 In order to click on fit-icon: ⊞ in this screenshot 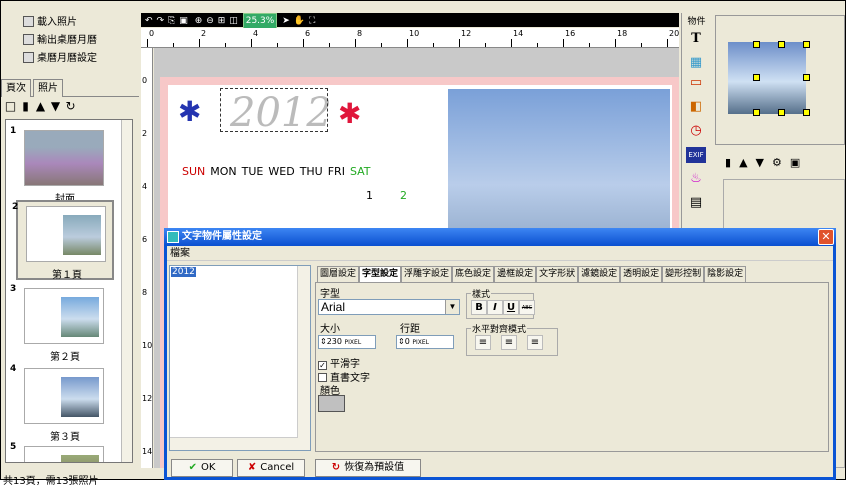, I will do `click(222, 21)`.